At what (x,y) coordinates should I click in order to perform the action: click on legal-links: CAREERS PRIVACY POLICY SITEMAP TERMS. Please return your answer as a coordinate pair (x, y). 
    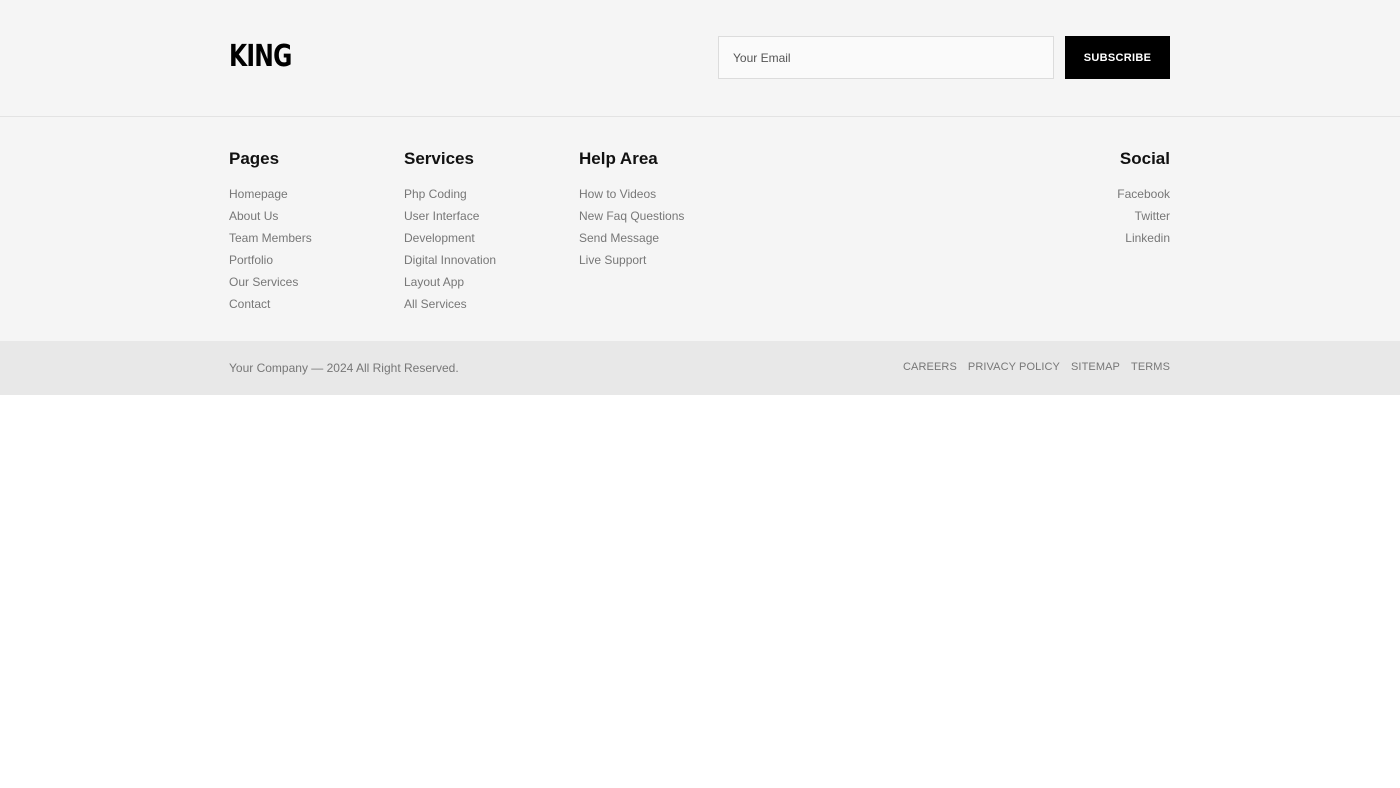
    Looking at the image, I should click on (1036, 367).